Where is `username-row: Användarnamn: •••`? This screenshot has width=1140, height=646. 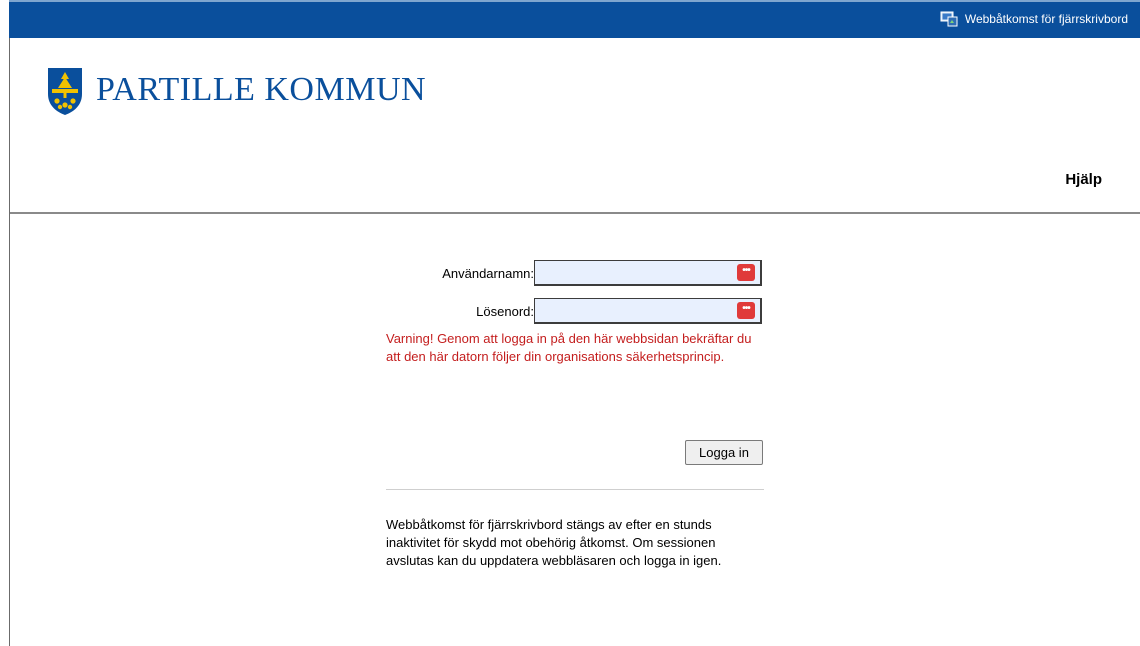
username-row: Användarnamn: ••• is located at coordinates (575, 274).